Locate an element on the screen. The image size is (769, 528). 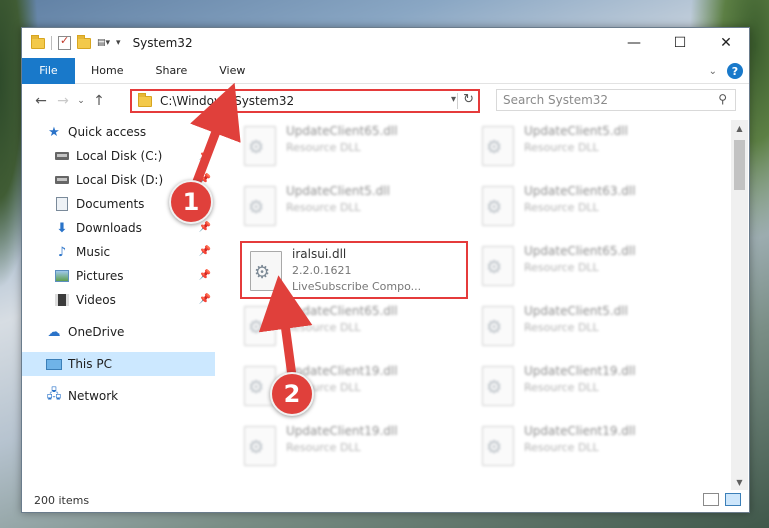
sidebar-item-label: OneDrive is located at coordinates (96, 332).